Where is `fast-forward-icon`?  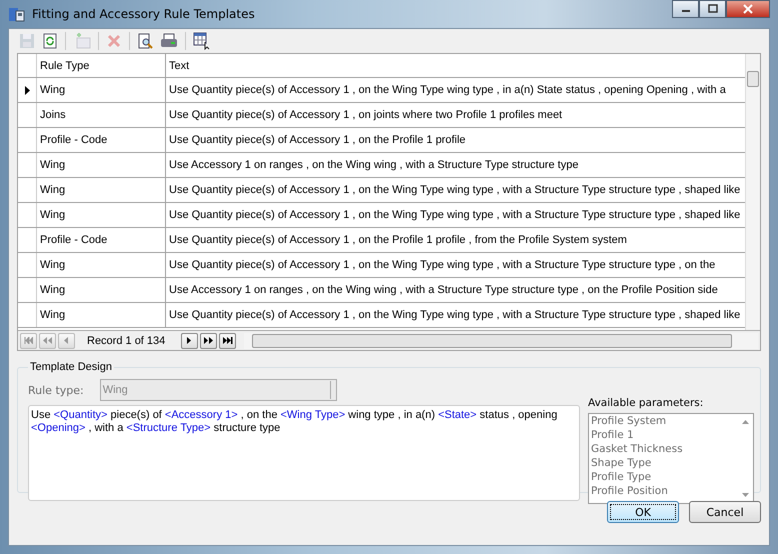 fast-forward-icon is located at coordinates (208, 340).